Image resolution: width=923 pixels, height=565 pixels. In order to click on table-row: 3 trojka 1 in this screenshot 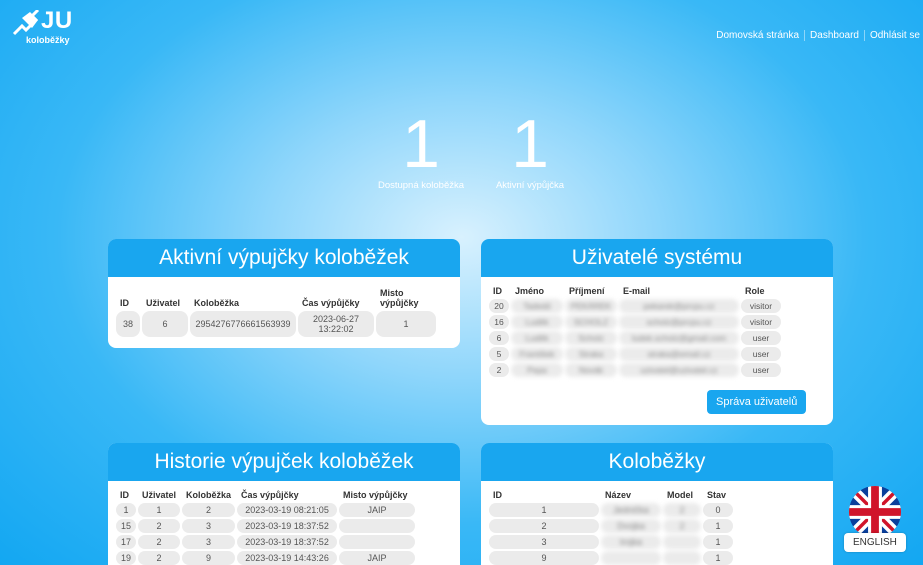, I will do `click(611, 542)`.